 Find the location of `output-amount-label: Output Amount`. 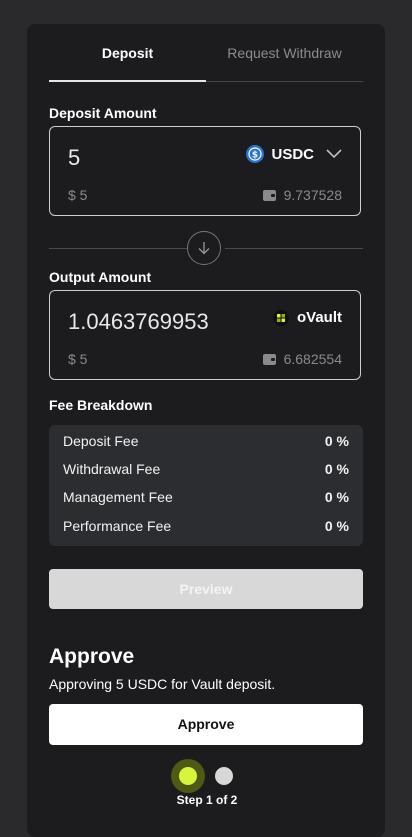

output-amount-label: Output Amount is located at coordinates (100, 277).